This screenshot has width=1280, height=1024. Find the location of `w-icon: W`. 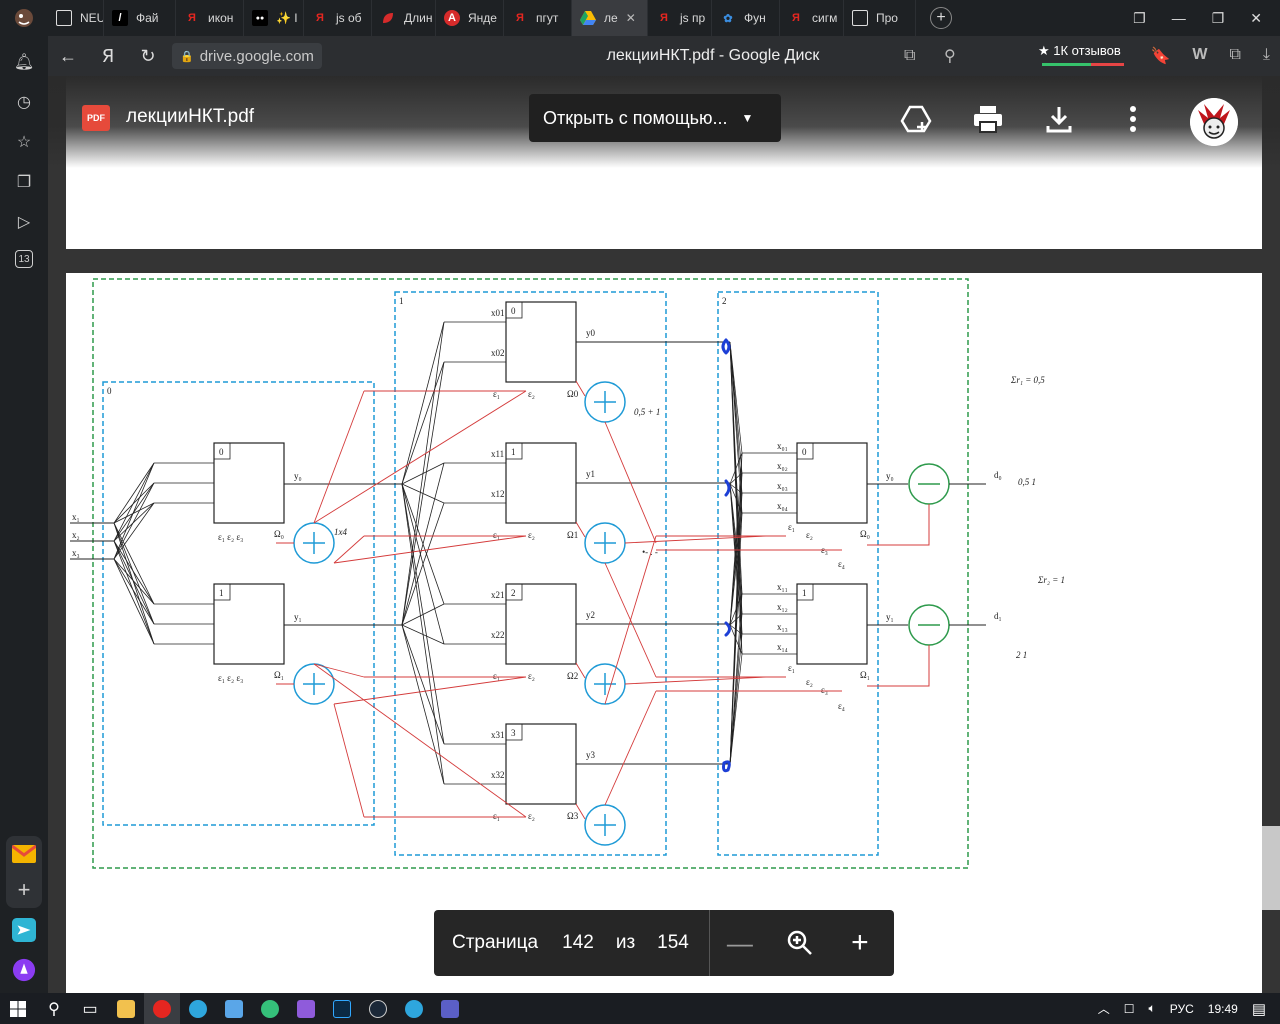

w-icon: W is located at coordinates (1199, 56).